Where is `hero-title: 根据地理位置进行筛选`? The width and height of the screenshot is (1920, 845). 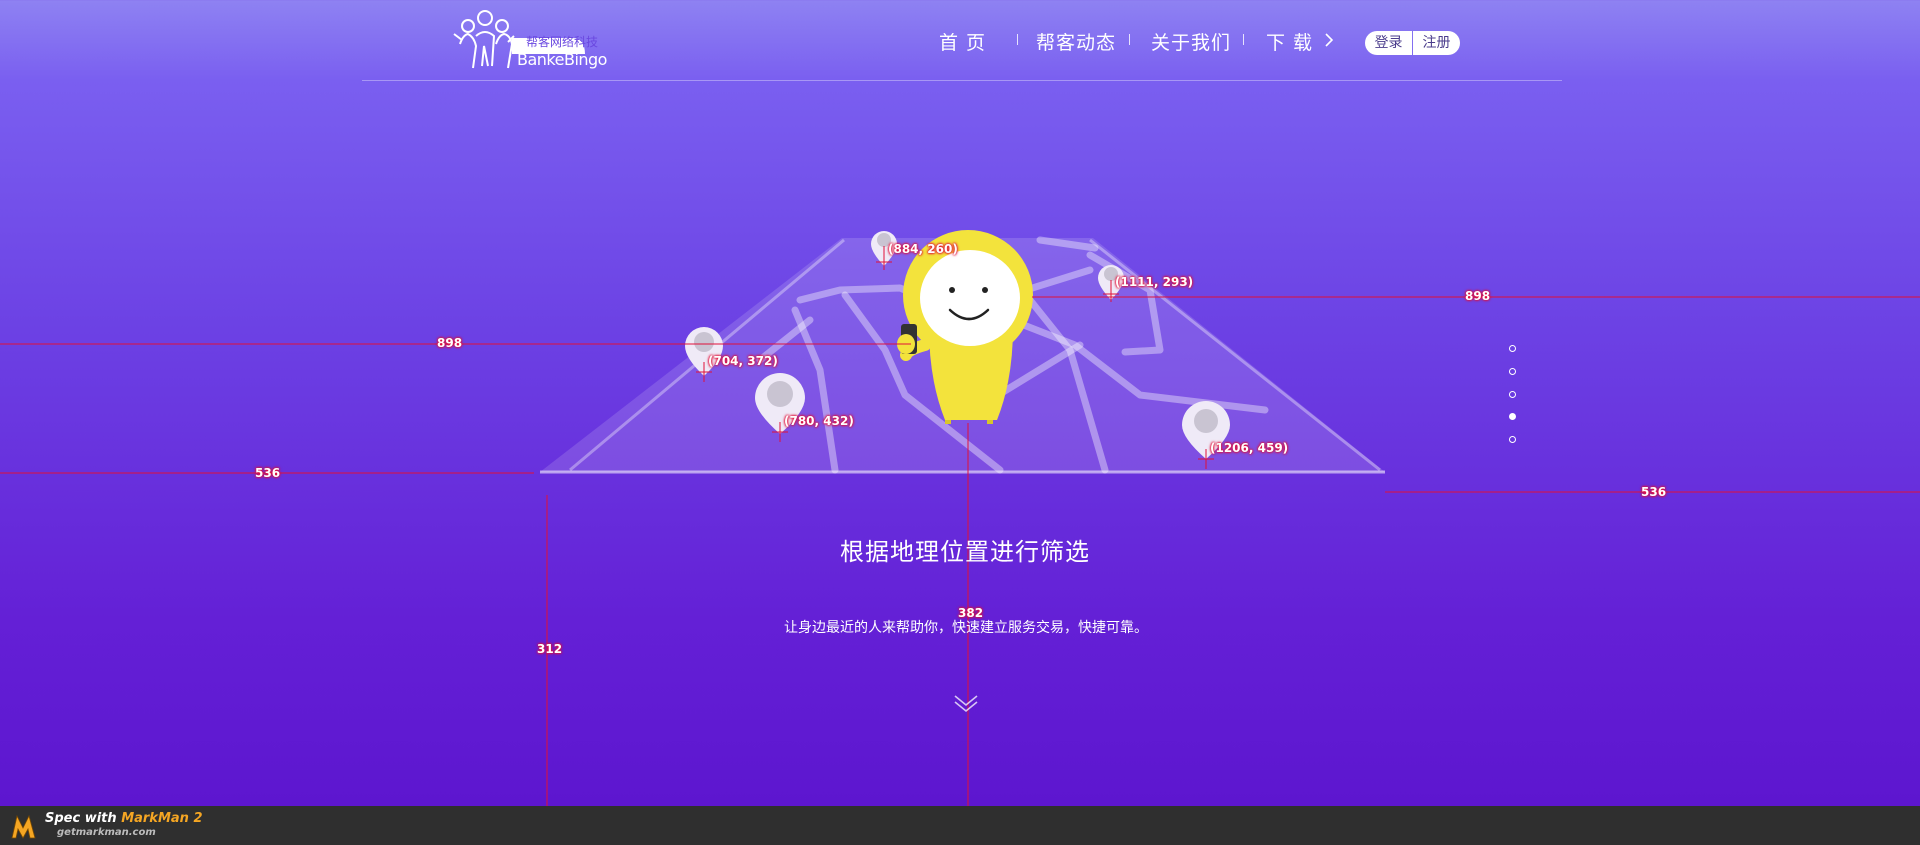
hero-title: 根据地理位置进行筛选 is located at coordinates (965, 552).